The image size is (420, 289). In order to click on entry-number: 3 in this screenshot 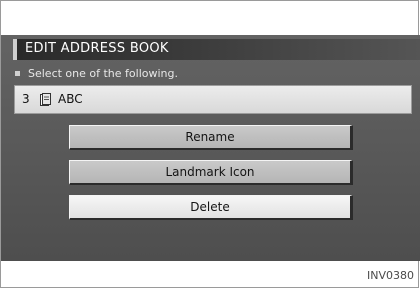, I will do `click(26, 99)`.